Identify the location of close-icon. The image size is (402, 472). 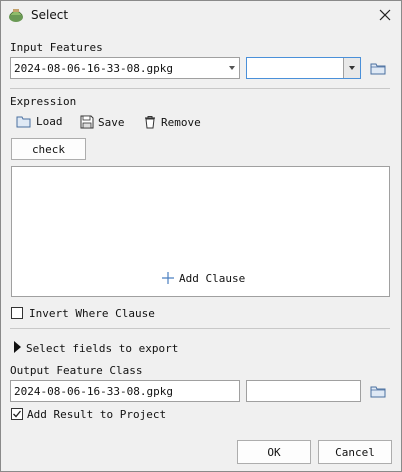
(385, 15).